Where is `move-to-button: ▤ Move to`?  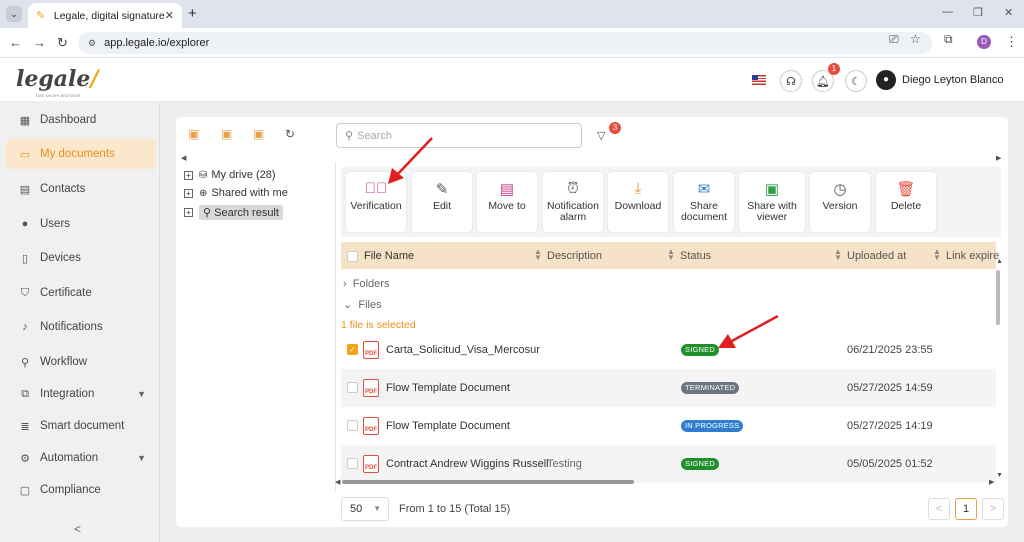 move-to-button: ▤ Move to is located at coordinates (507, 202).